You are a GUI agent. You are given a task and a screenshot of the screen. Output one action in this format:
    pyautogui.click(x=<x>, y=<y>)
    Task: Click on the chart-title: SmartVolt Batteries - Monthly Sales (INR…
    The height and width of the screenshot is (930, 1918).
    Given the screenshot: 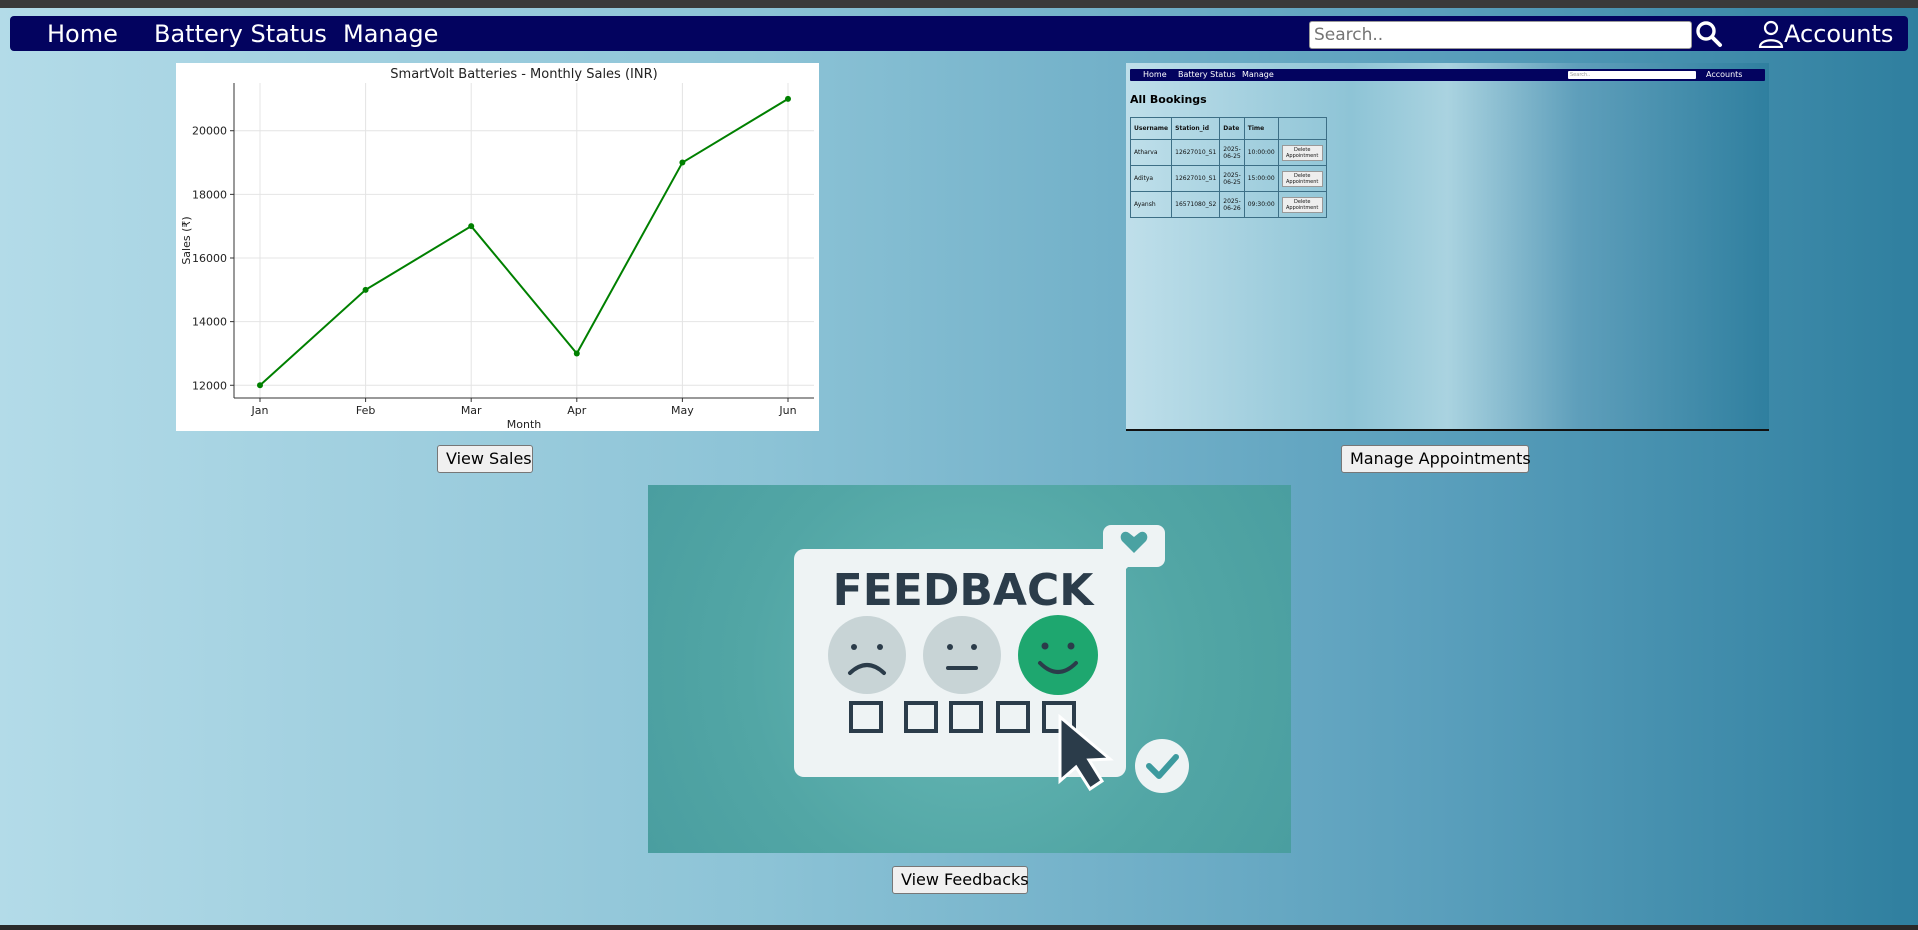 What is the action you would take?
    pyautogui.click(x=523, y=74)
    